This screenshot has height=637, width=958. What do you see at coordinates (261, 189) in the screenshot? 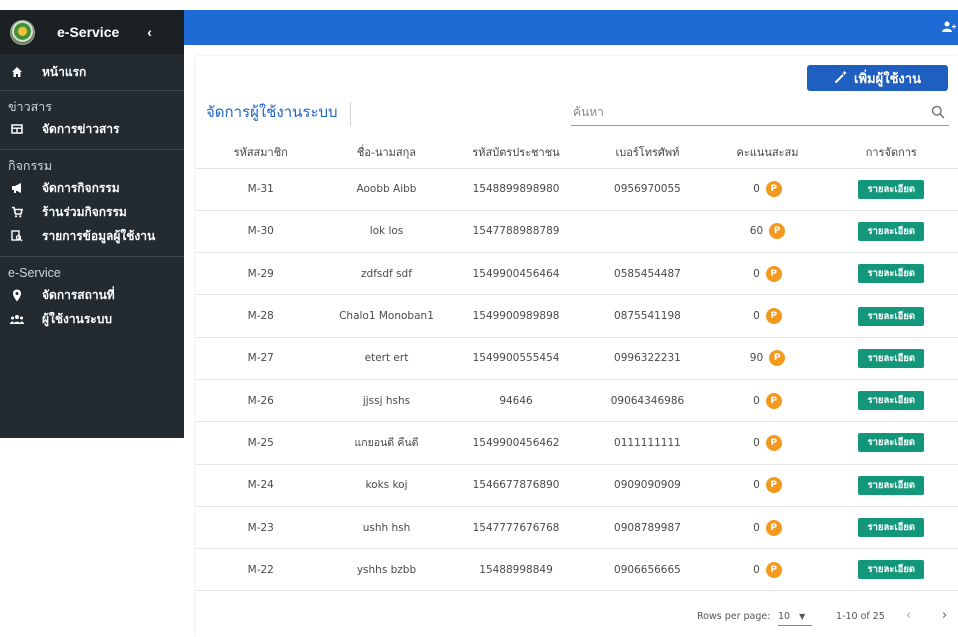
I see `member-id: M-31` at bounding box center [261, 189].